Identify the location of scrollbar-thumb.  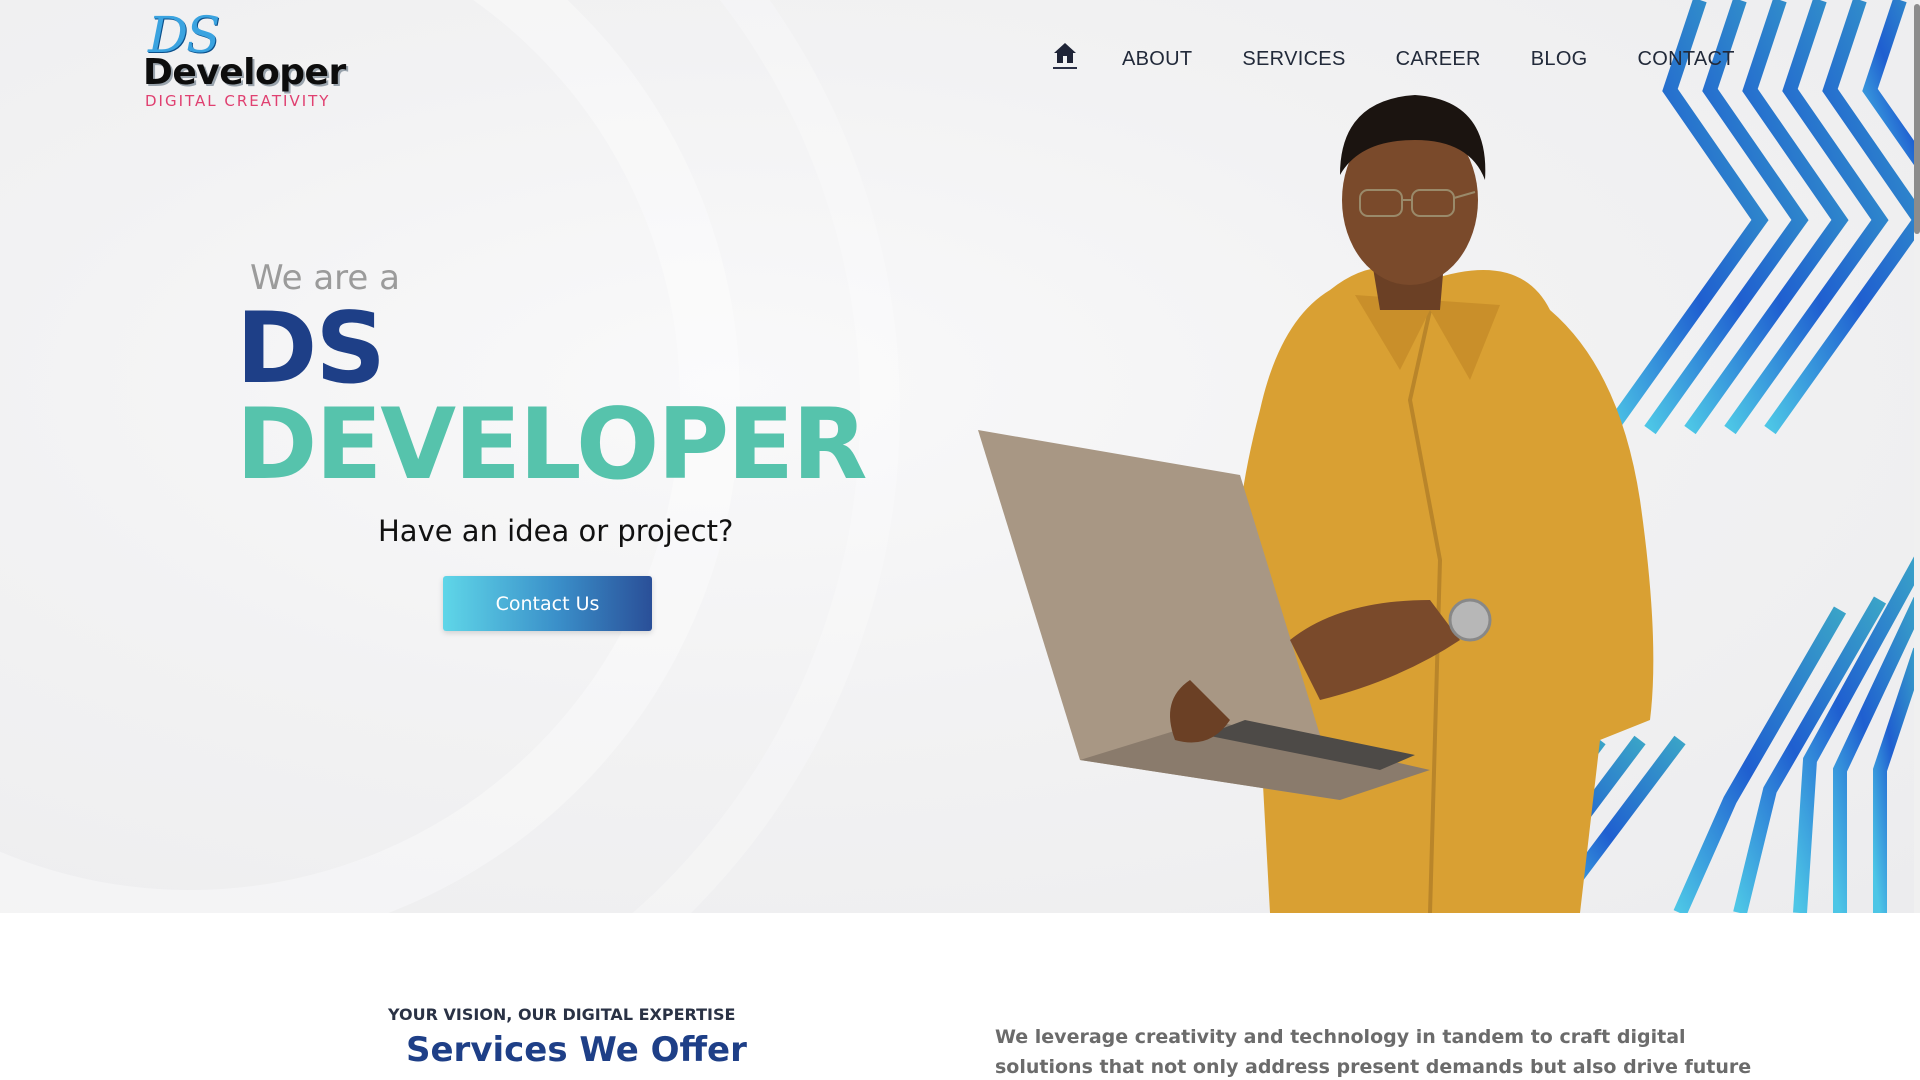
(1917, 119).